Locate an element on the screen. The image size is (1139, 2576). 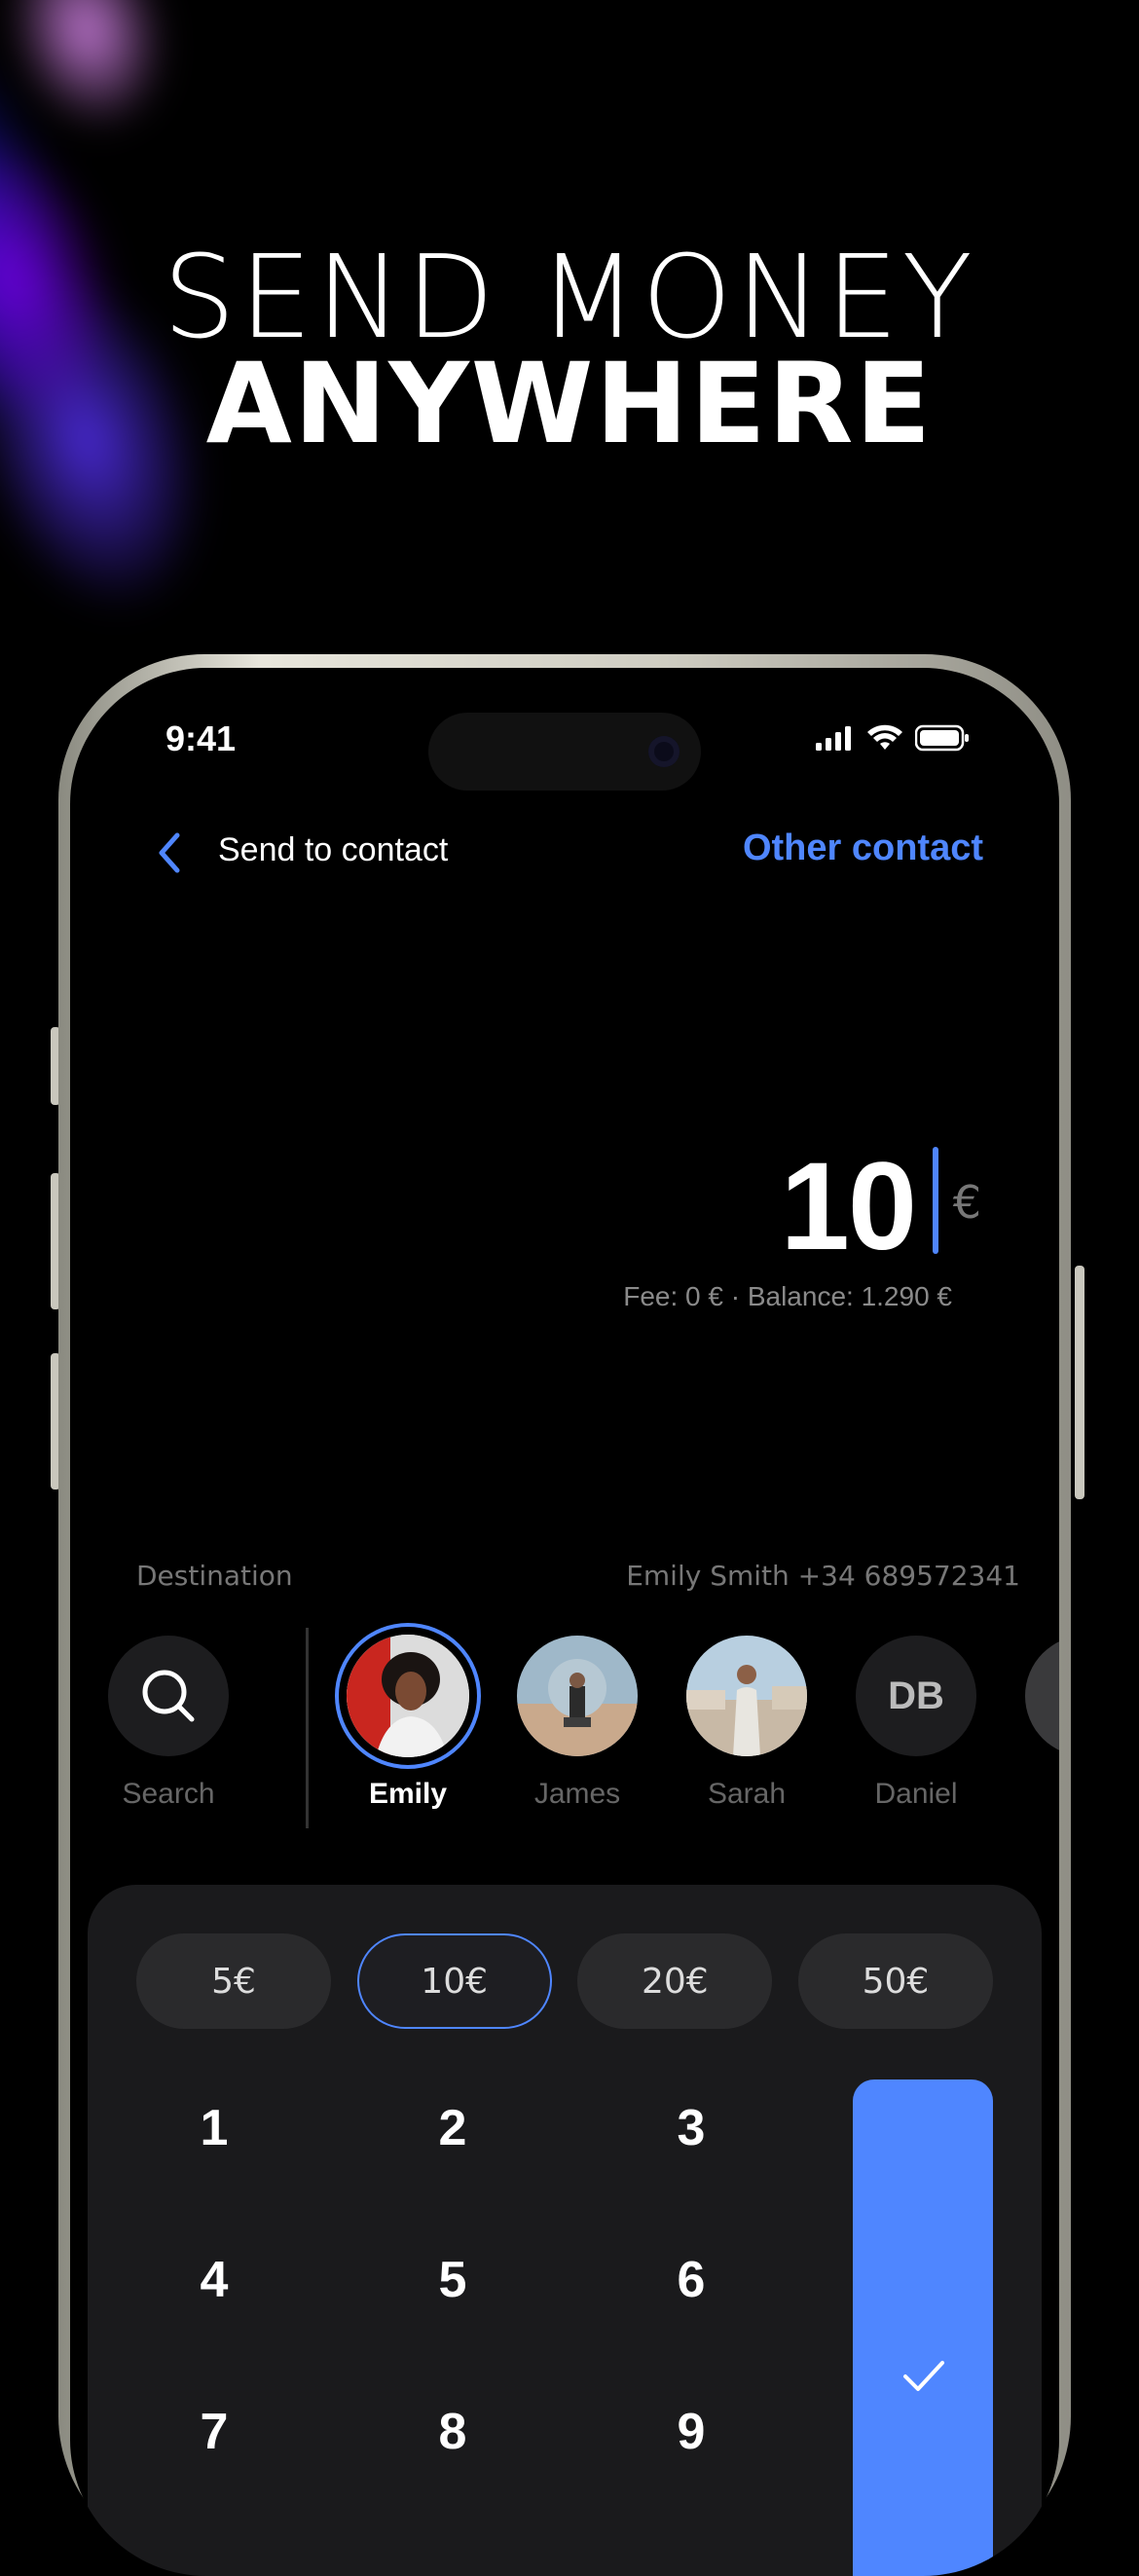
page-title: Send to contact is located at coordinates (333, 849).